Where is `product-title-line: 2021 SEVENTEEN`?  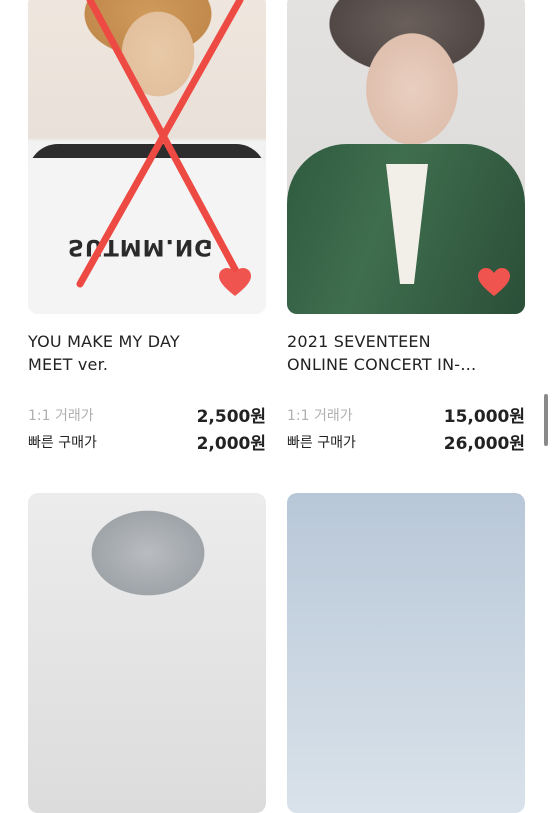 product-title-line: 2021 SEVENTEEN is located at coordinates (359, 341).